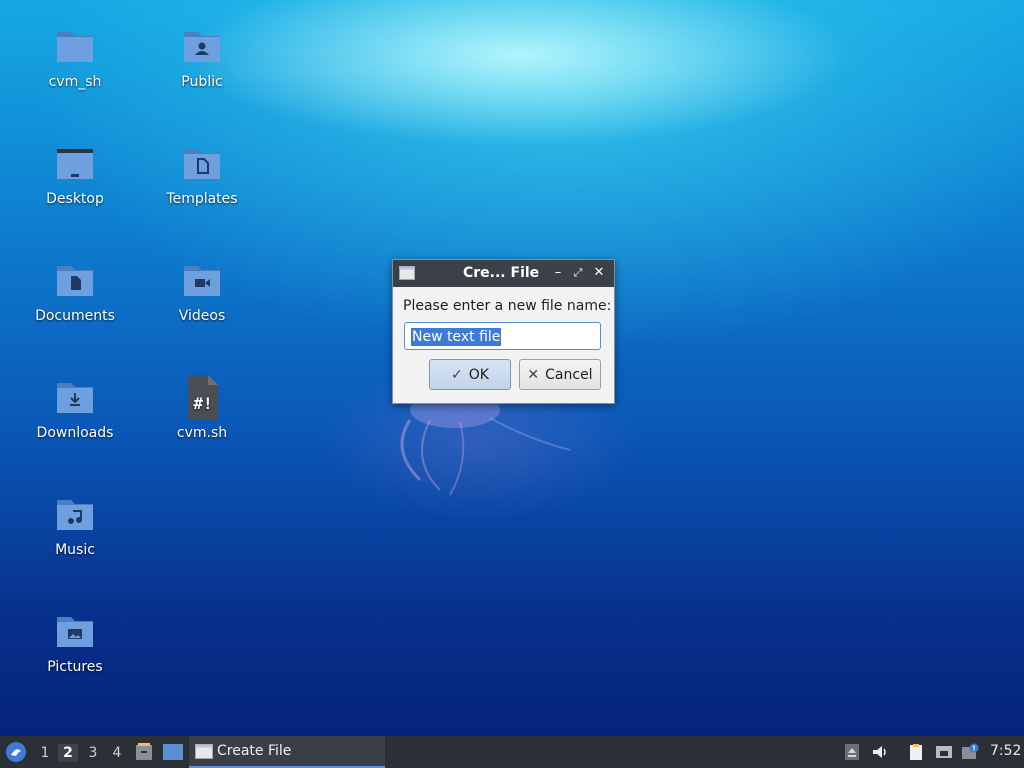 The height and width of the screenshot is (768, 1024). I want to click on start-menu-icon, so click(16, 752).